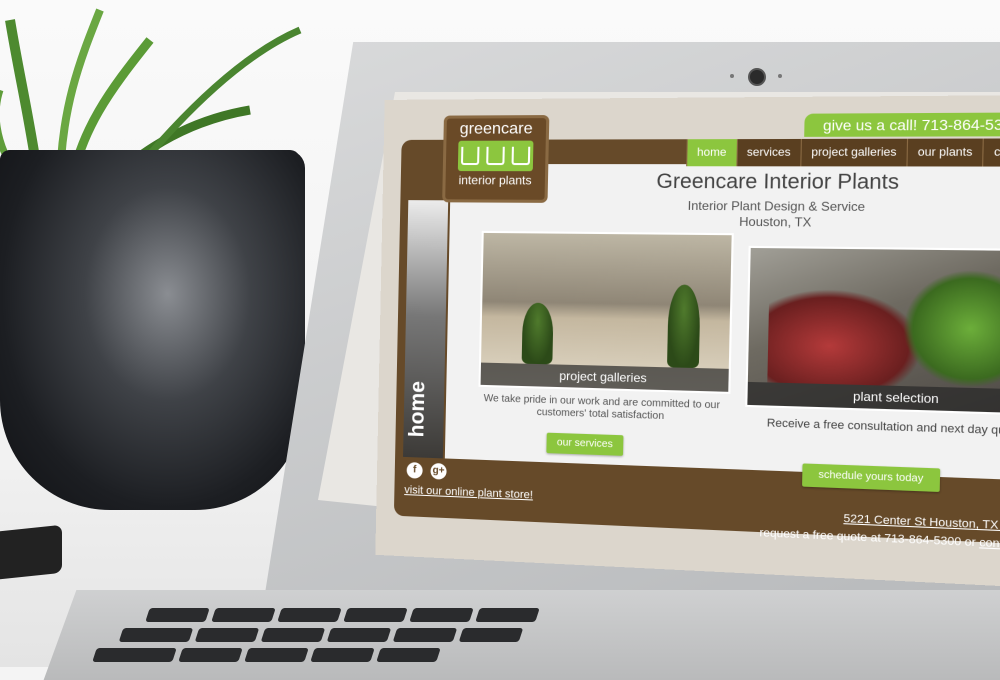 The height and width of the screenshot is (680, 1000). I want to click on page-title: Greencare Interior Plants, so click(778, 182).